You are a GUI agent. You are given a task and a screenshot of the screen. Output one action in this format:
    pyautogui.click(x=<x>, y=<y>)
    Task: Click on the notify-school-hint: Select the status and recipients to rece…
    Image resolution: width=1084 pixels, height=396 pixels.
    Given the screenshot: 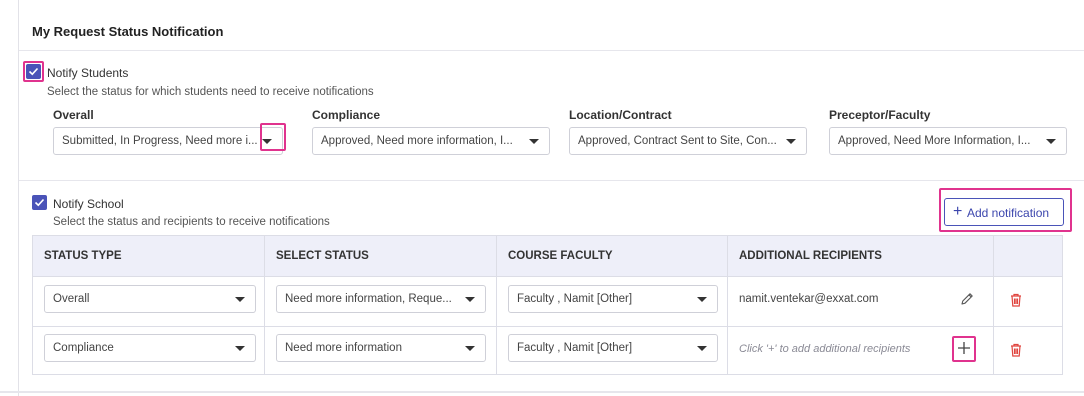 What is the action you would take?
    pyautogui.click(x=191, y=222)
    